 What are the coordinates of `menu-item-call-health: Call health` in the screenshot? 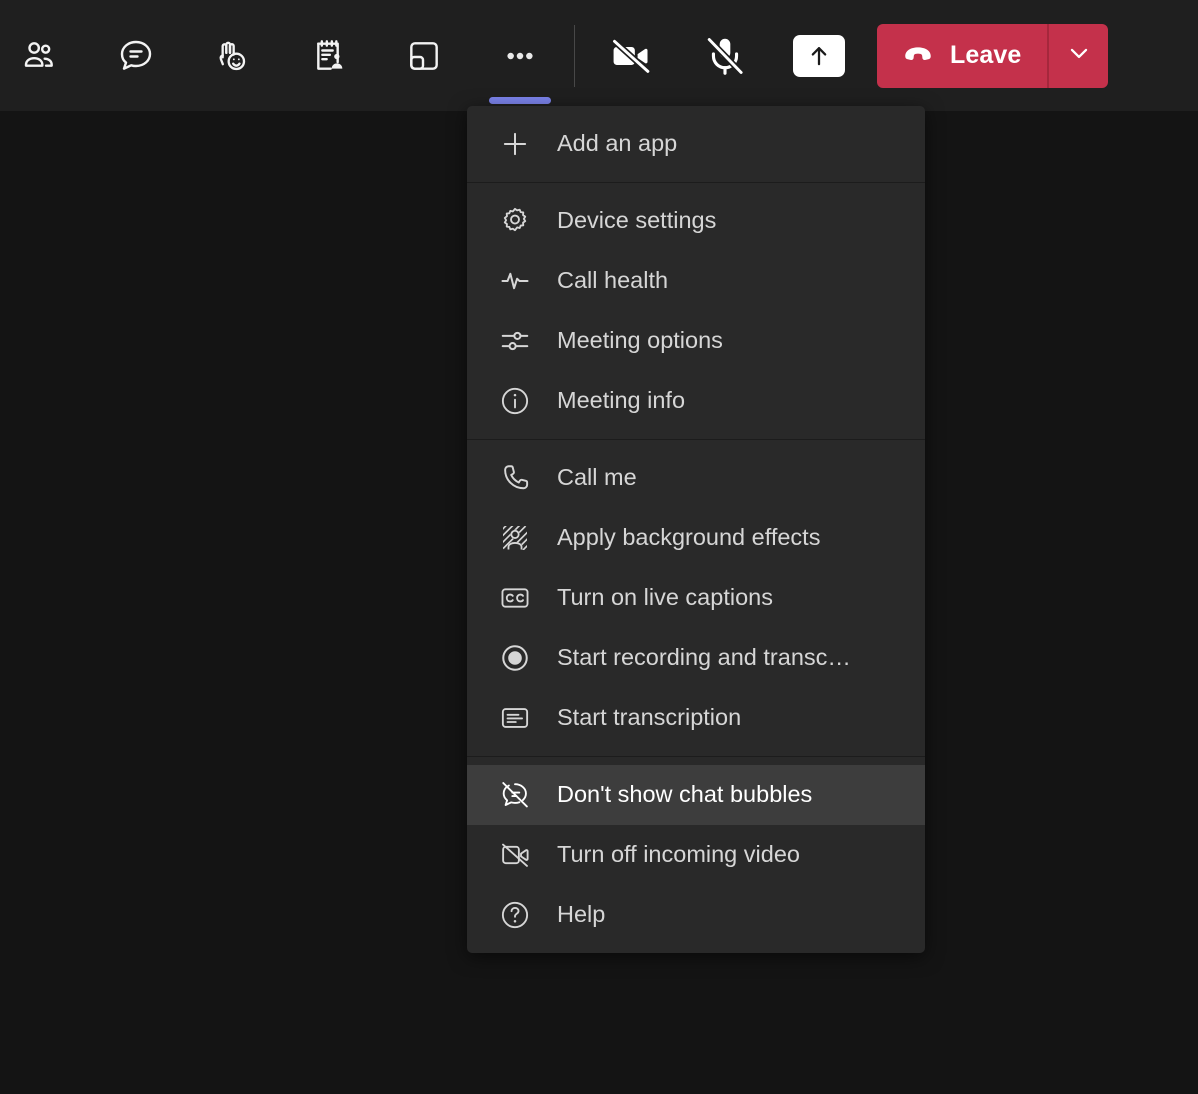 It's located at (696, 281).